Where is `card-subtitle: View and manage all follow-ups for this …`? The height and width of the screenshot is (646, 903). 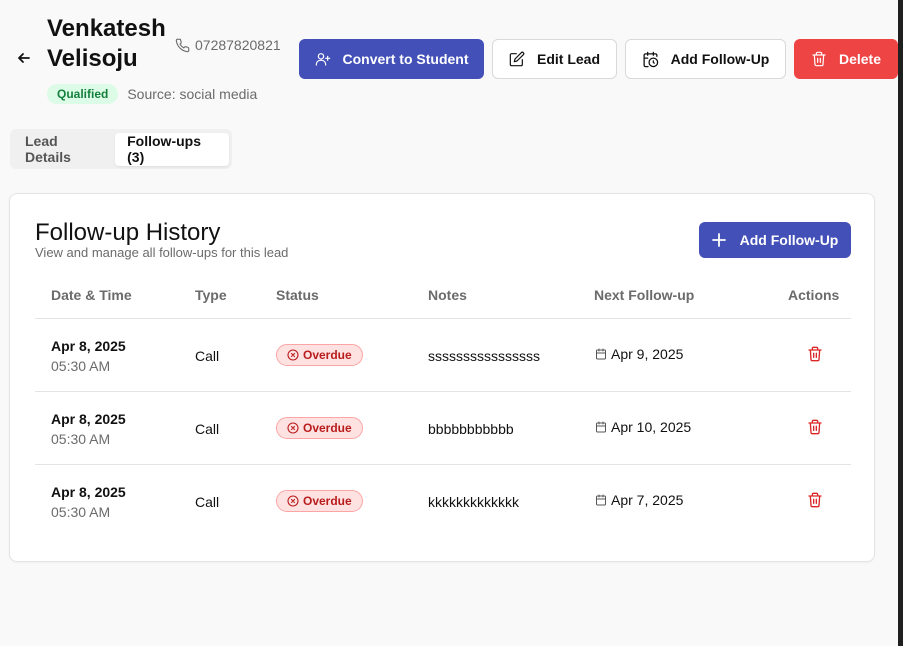 card-subtitle: View and manage all follow-ups for this … is located at coordinates (162, 252).